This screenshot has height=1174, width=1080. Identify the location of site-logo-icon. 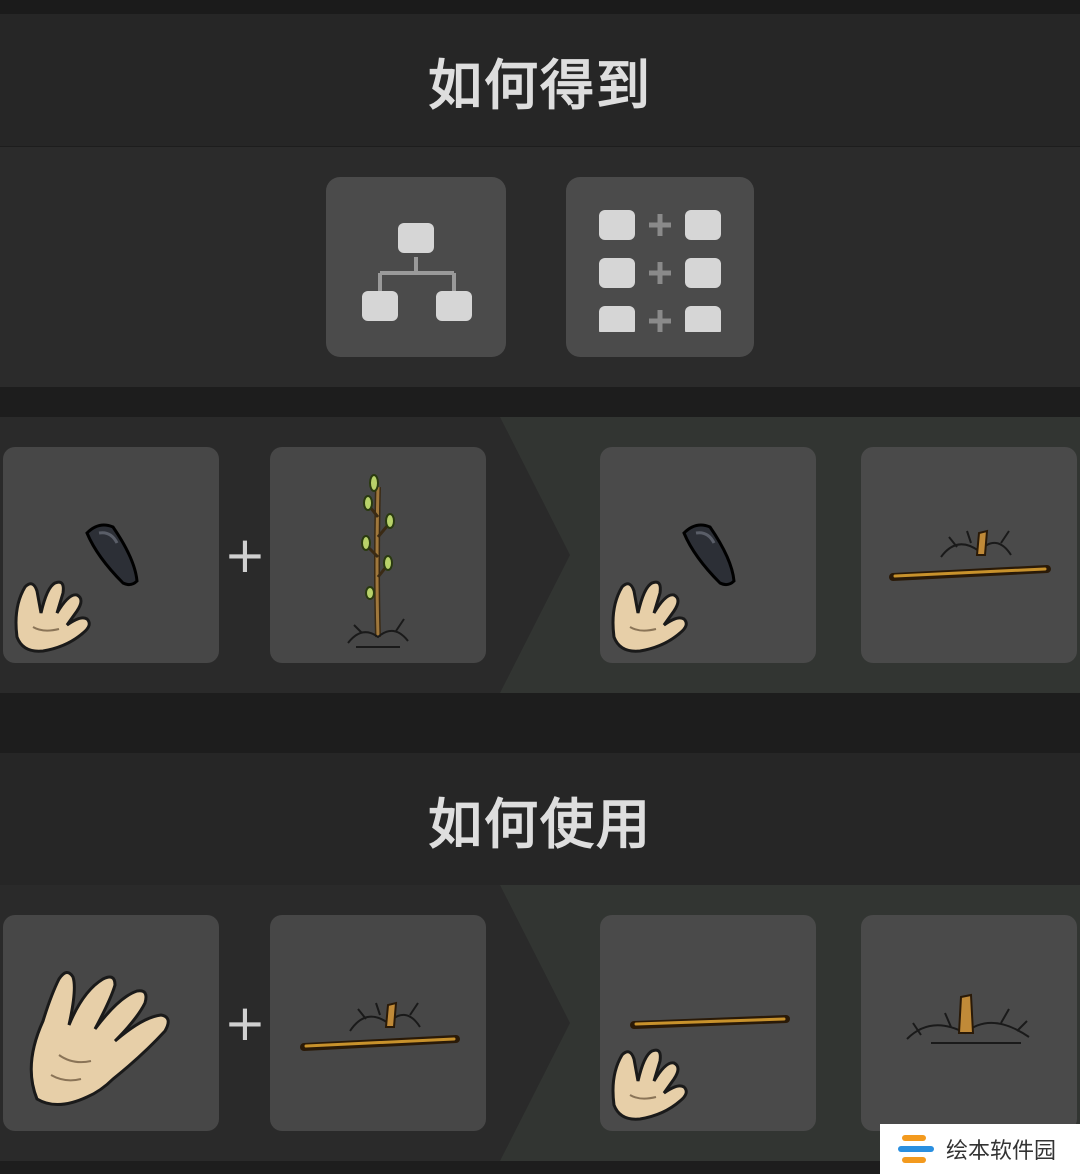
(916, 1149).